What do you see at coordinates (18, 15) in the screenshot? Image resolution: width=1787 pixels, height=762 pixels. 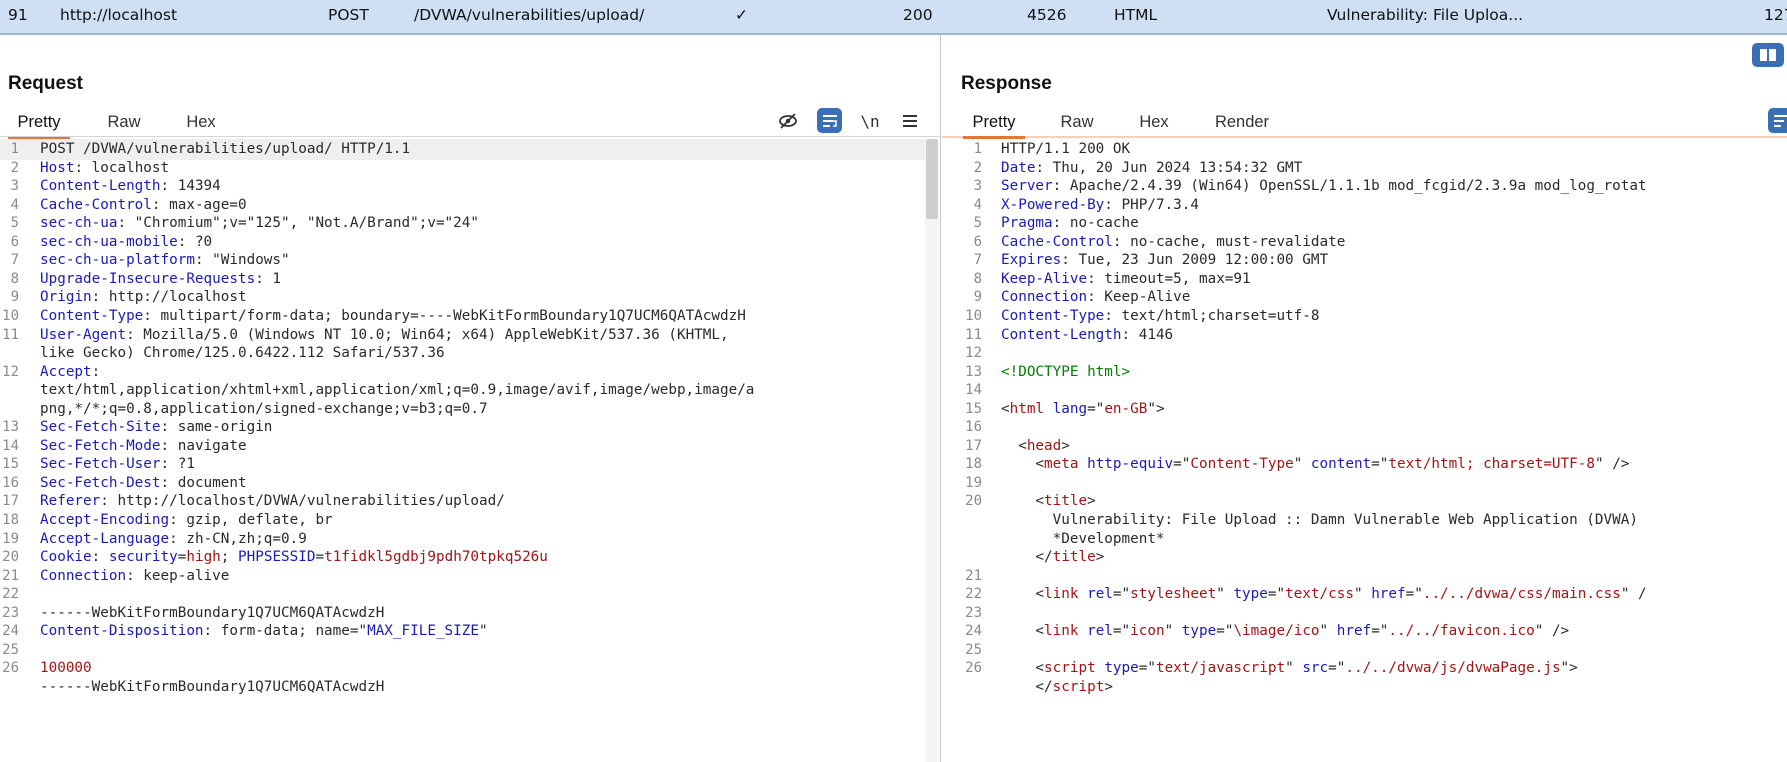 I see `history-num: 91` at bounding box center [18, 15].